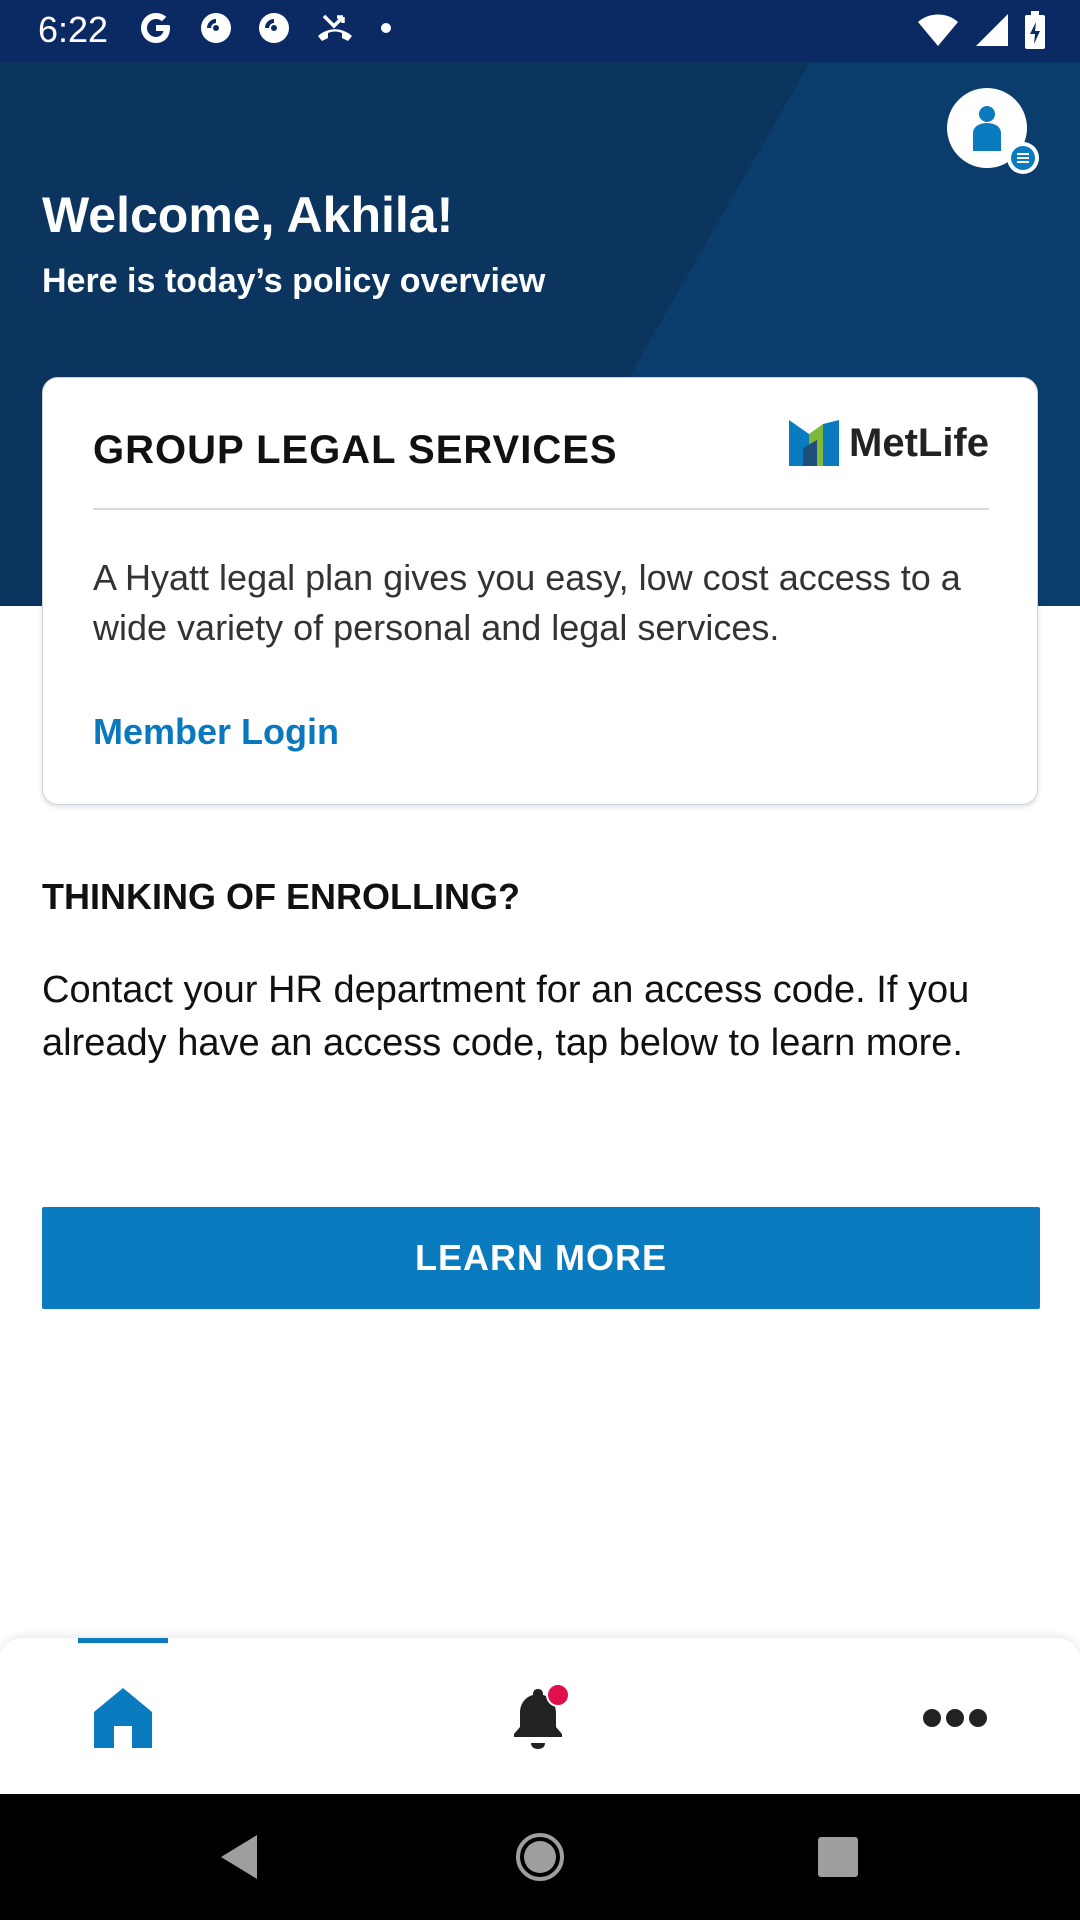  I want to click on more-icon, so click(955, 1718).